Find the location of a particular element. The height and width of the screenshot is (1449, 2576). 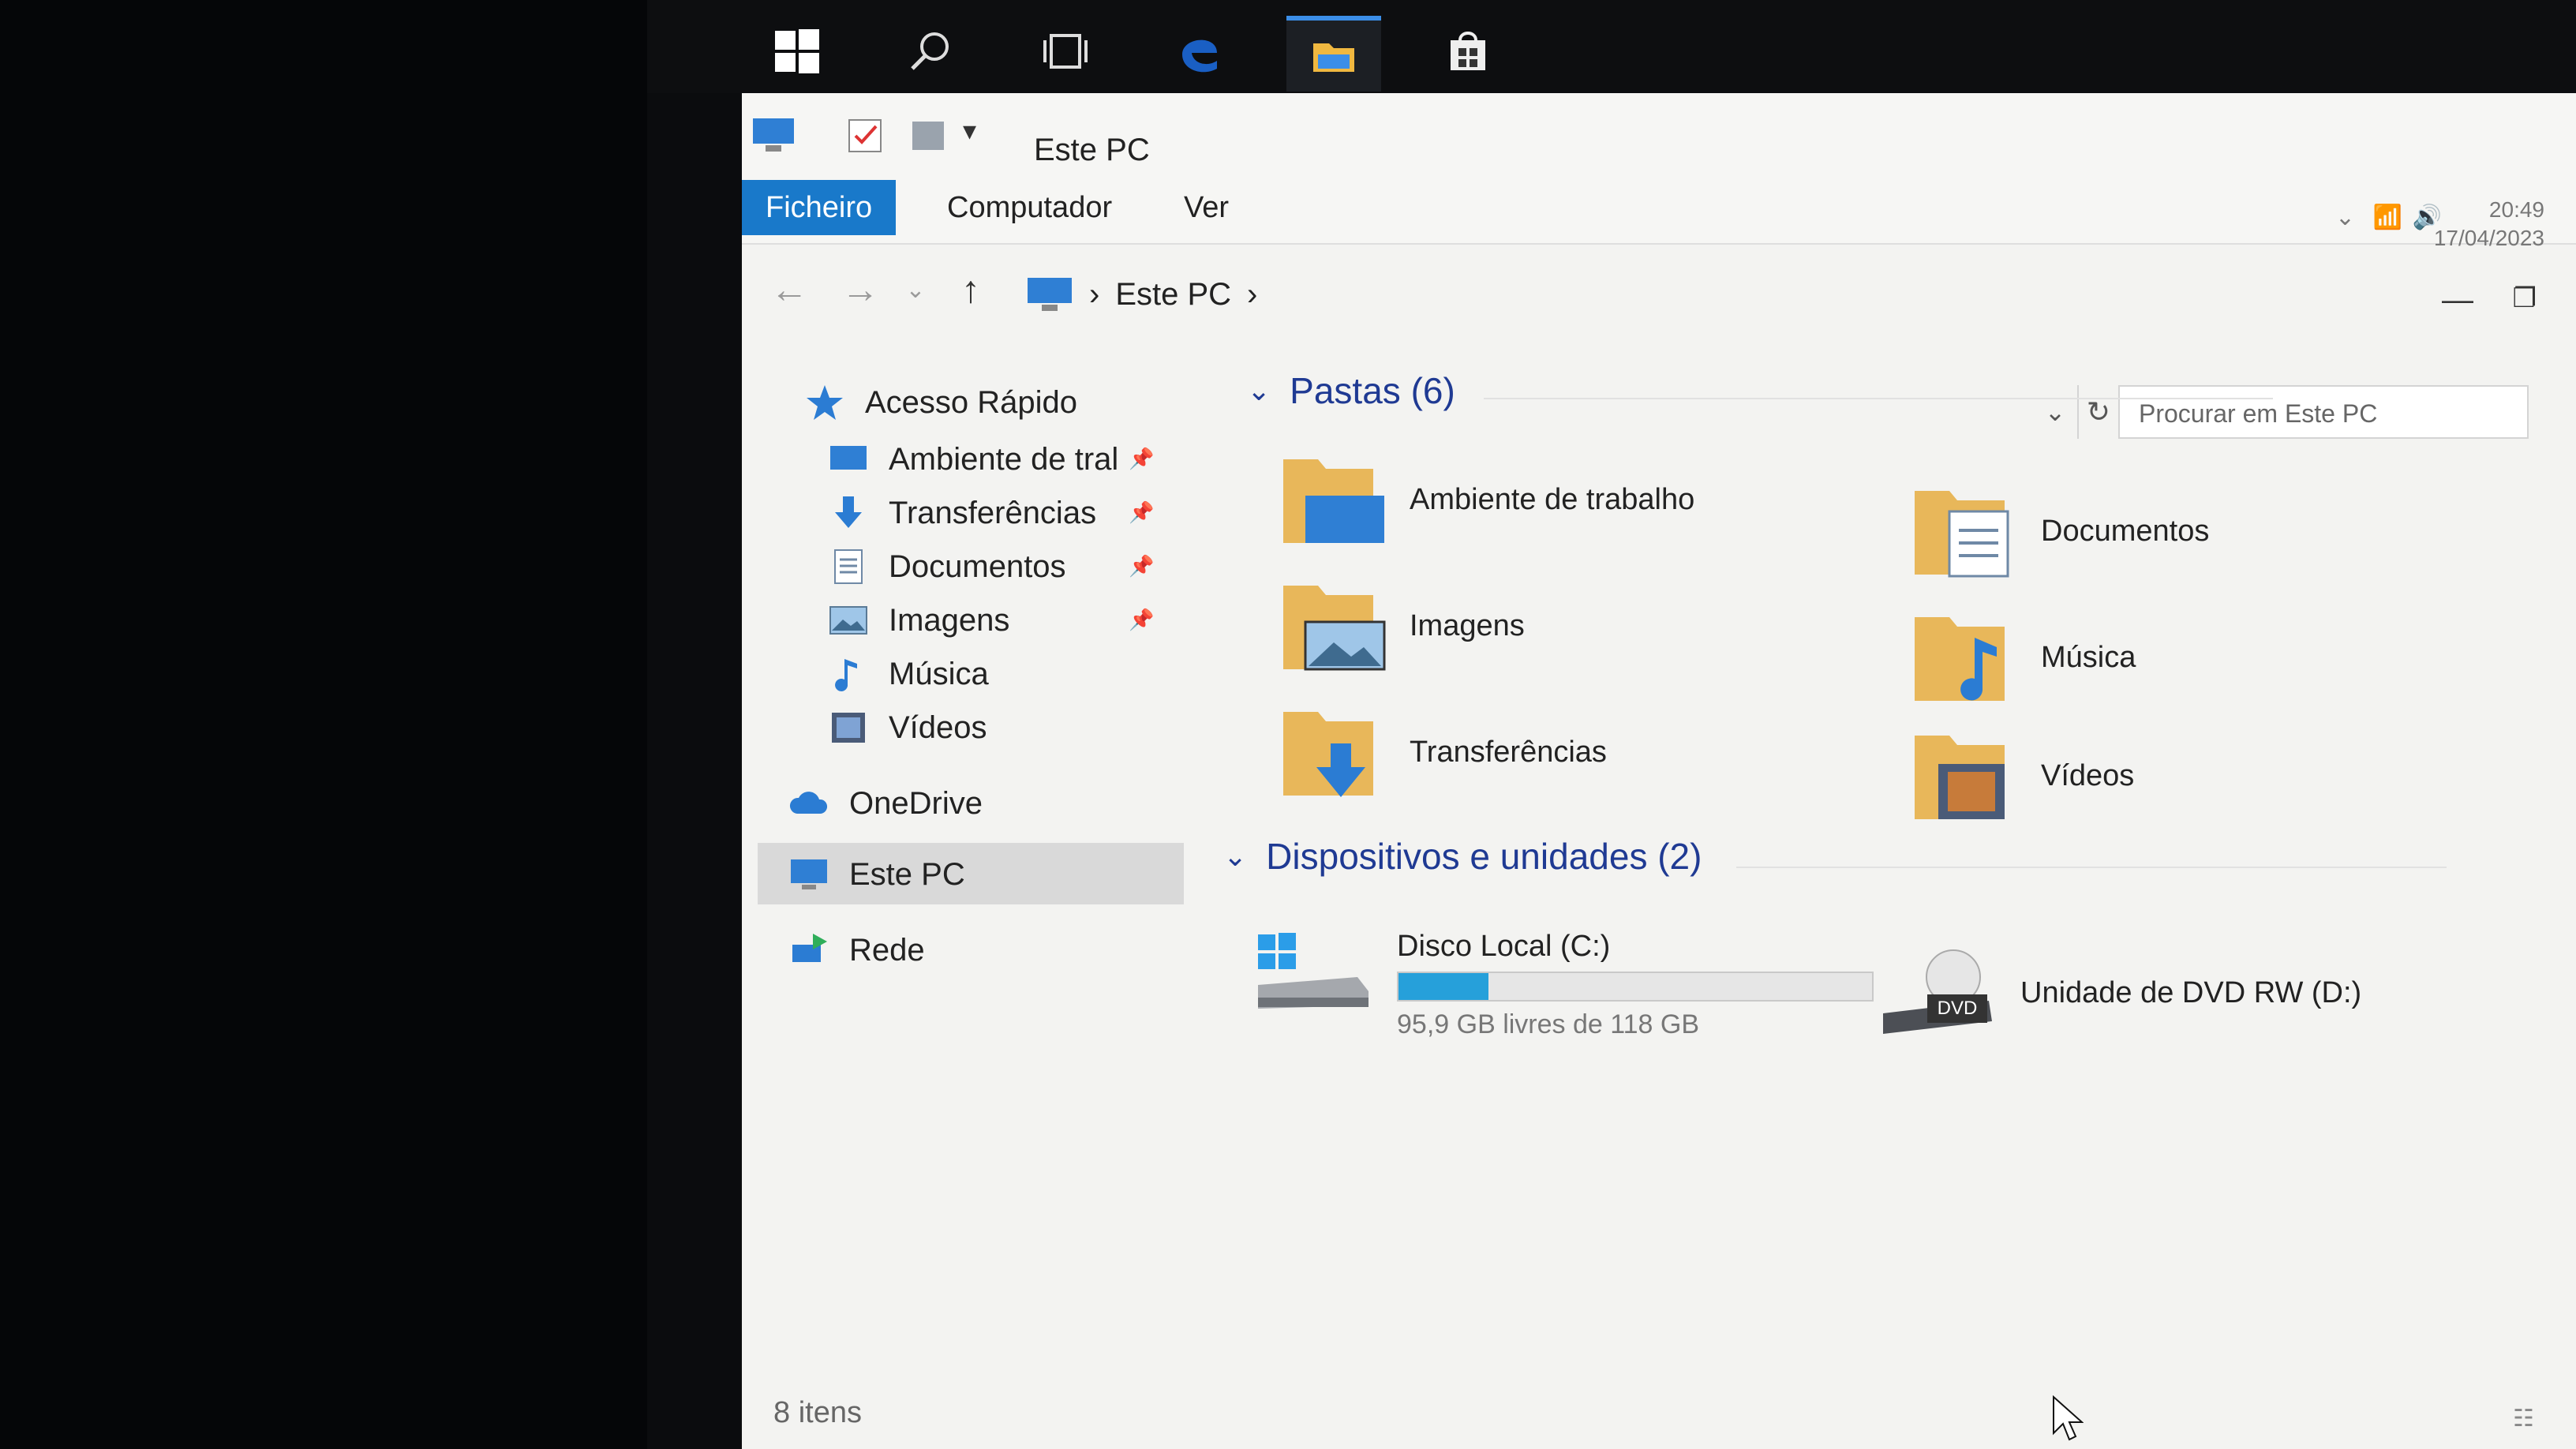

local-disk-icon is located at coordinates (1313, 971).